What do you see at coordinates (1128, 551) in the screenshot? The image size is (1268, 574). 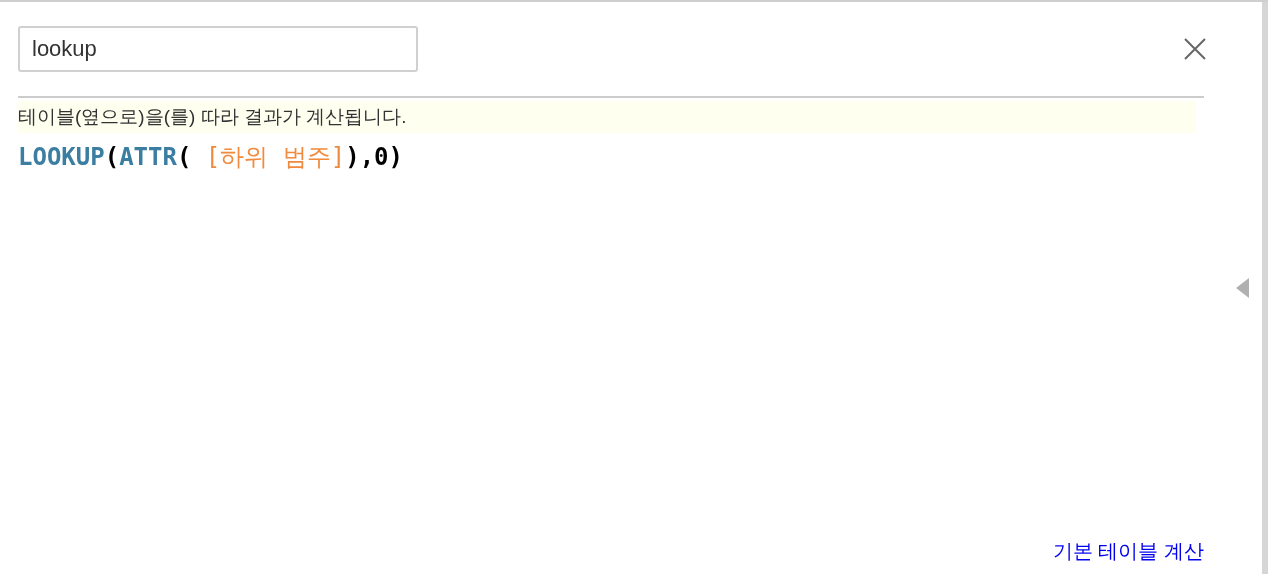 I see `default-table-calculation-link: 기본 테이블 계산` at bounding box center [1128, 551].